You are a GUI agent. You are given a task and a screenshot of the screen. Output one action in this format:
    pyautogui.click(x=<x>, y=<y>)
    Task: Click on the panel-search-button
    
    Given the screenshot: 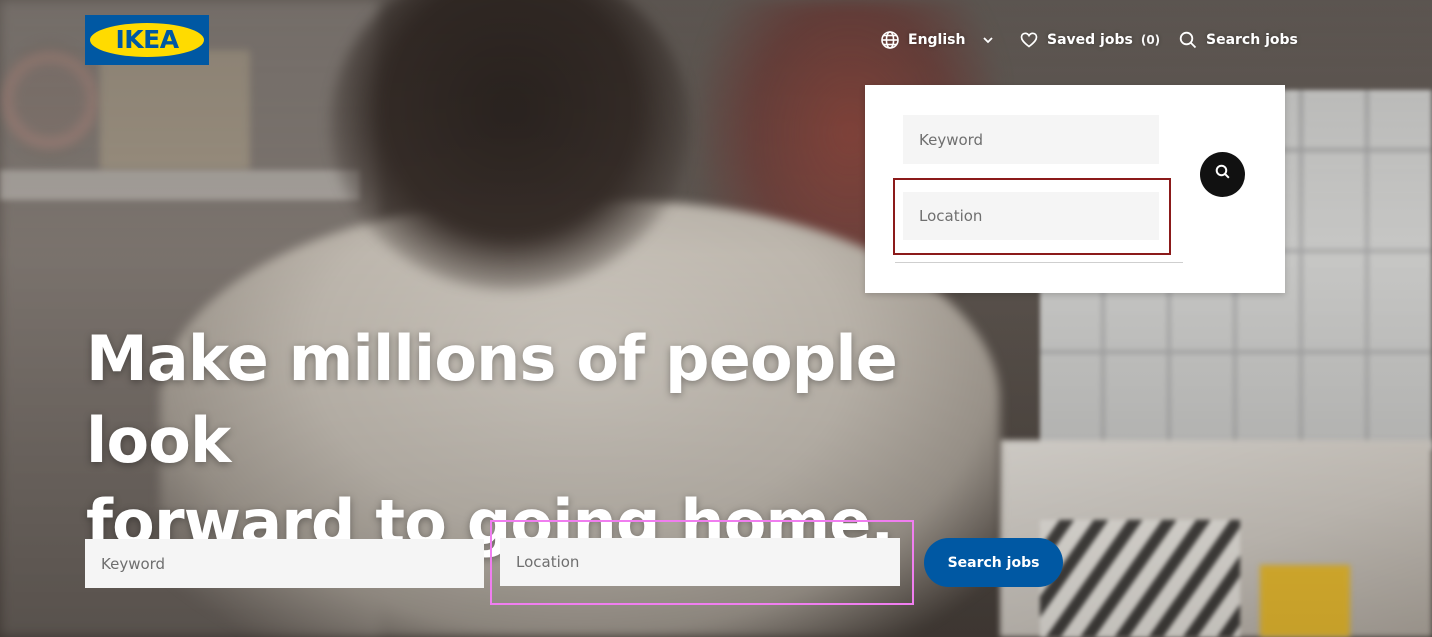 What is the action you would take?
    pyautogui.click(x=1222, y=174)
    